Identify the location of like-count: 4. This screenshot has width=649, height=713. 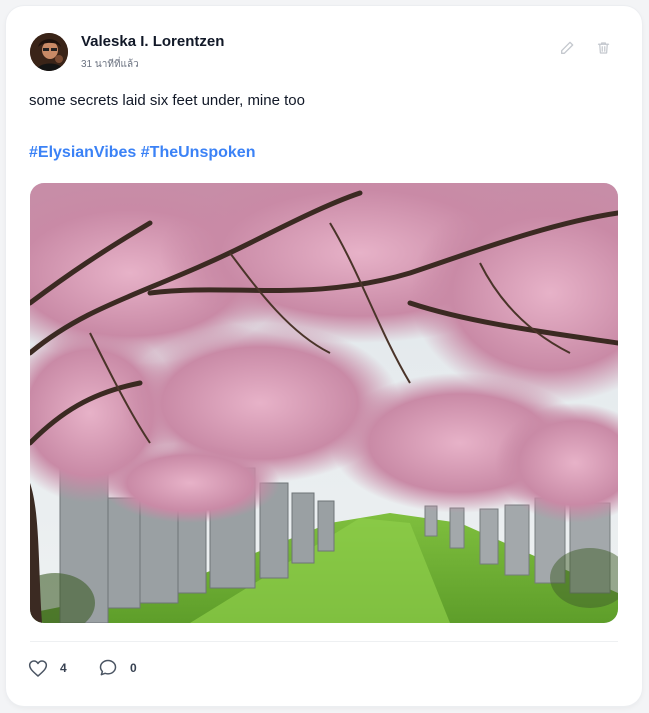
(63, 668).